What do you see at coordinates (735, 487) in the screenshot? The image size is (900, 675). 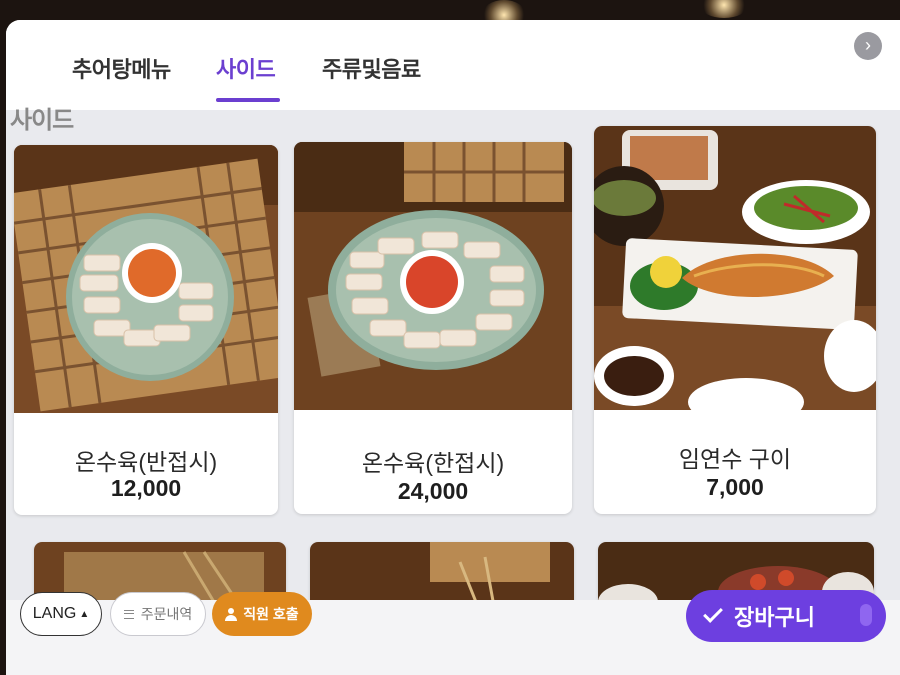 I see `menu-item-price: 7,000` at bounding box center [735, 487].